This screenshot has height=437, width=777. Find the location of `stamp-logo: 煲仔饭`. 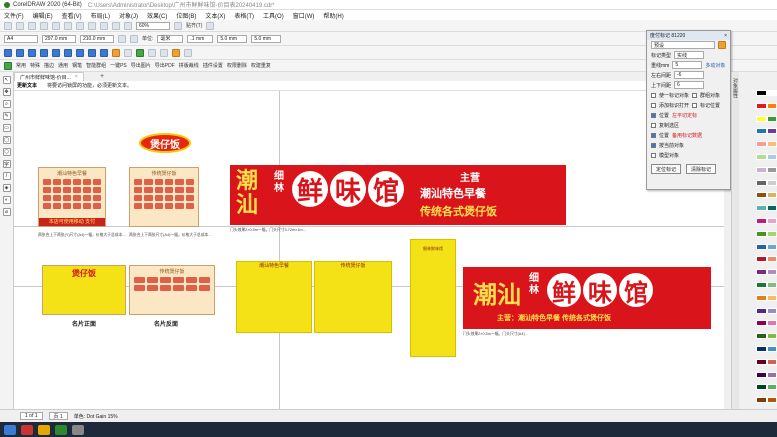

stamp-logo: 煲仔饭 is located at coordinates (165, 143).